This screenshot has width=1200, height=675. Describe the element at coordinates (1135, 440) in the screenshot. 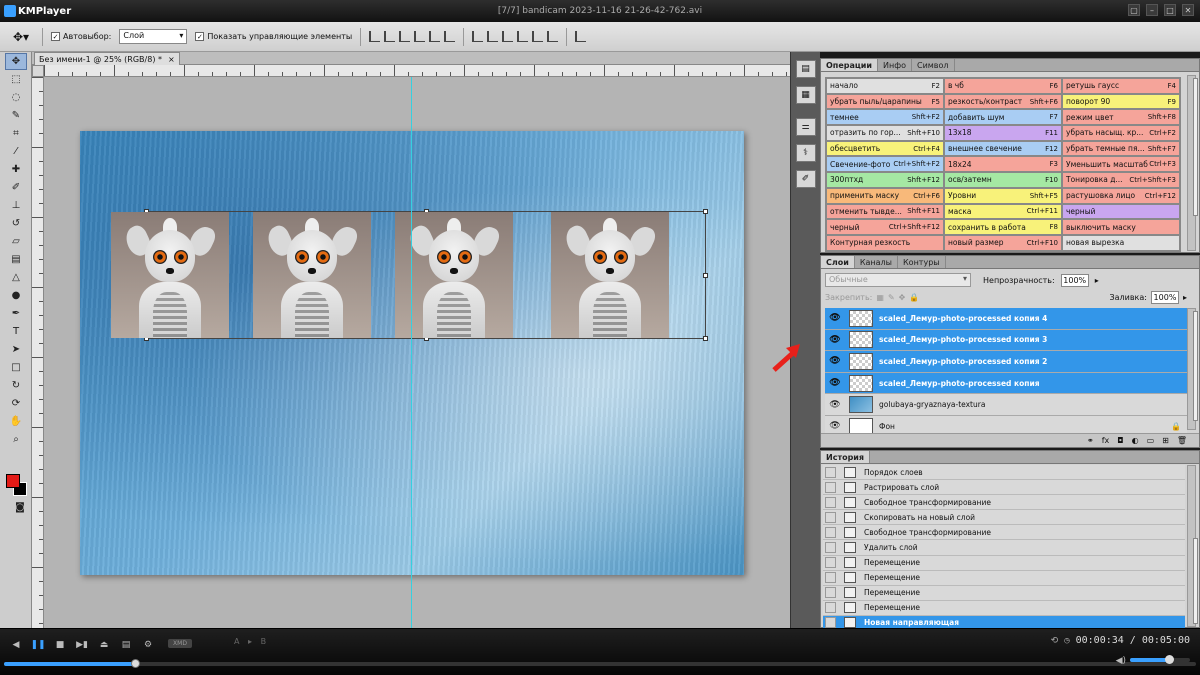

I see `adjustment-layer-icon: ◐` at that location.